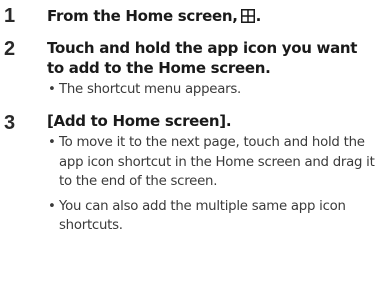 The width and height of the screenshot is (381, 302). Describe the element at coordinates (10, 49) in the screenshot. I see `step-number: 2` at that location.